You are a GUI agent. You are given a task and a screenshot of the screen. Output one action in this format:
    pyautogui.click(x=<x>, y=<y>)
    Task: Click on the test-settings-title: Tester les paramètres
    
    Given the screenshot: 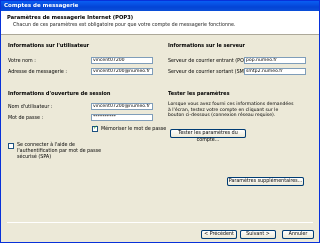 What is the action you would take?
    pyautogui.click(x=199, y=94)
    